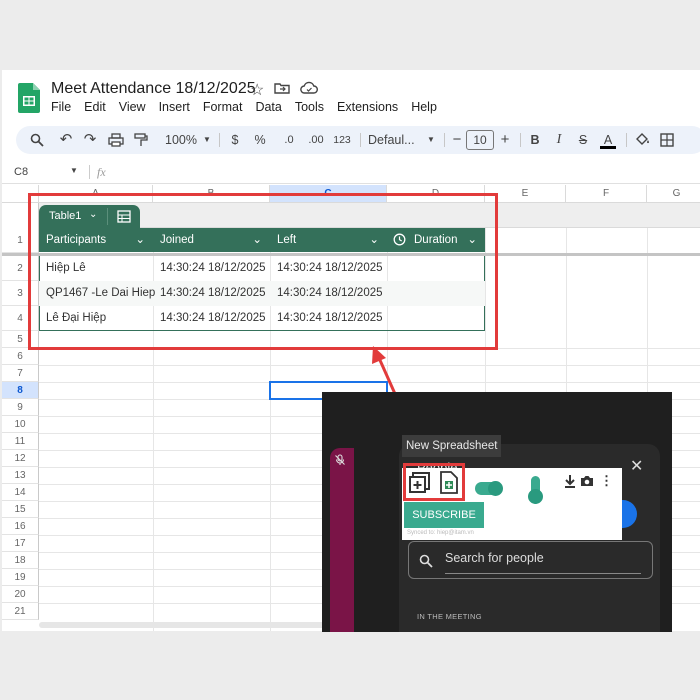 The height and width of the screenshot is (700, 700). I want to click on people-search: Search for people, so click(530, 560).